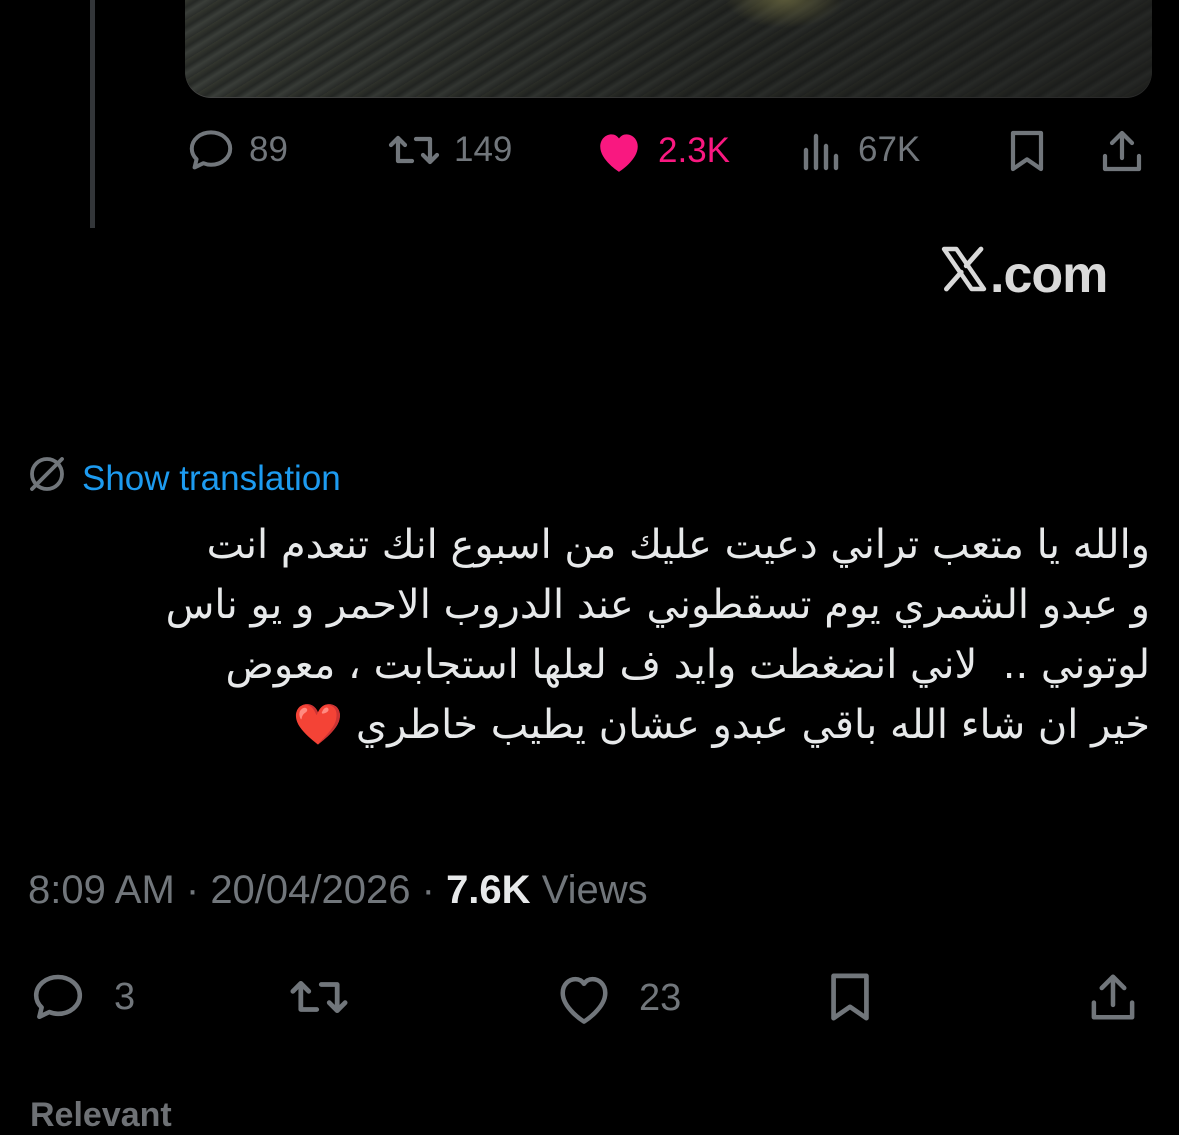 The width and height of the screenshot is (1179, 1135). I want to click on x-com-watermark: .com, so click(1024, 275).